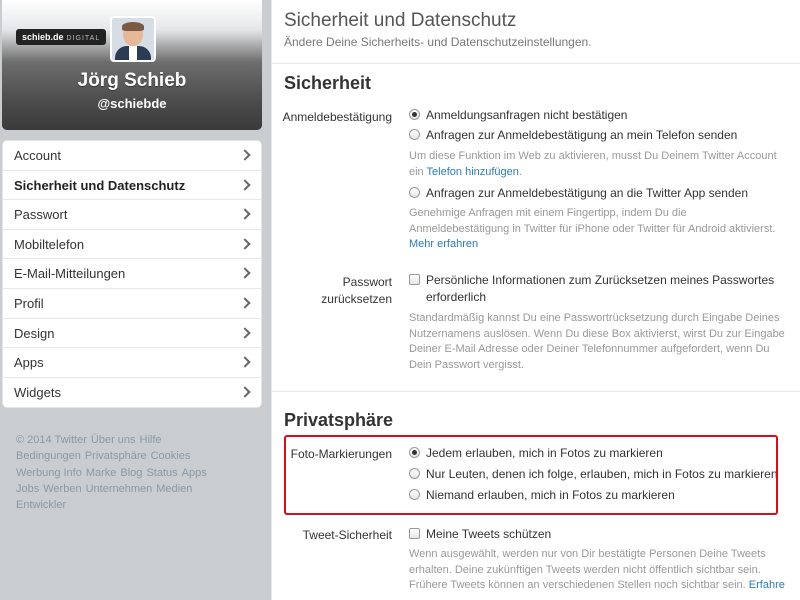  What do you see at coordinates (132, 103) in the screenshot?
I see `profile-handle: @schiebde` at bounding box center [132, 103].